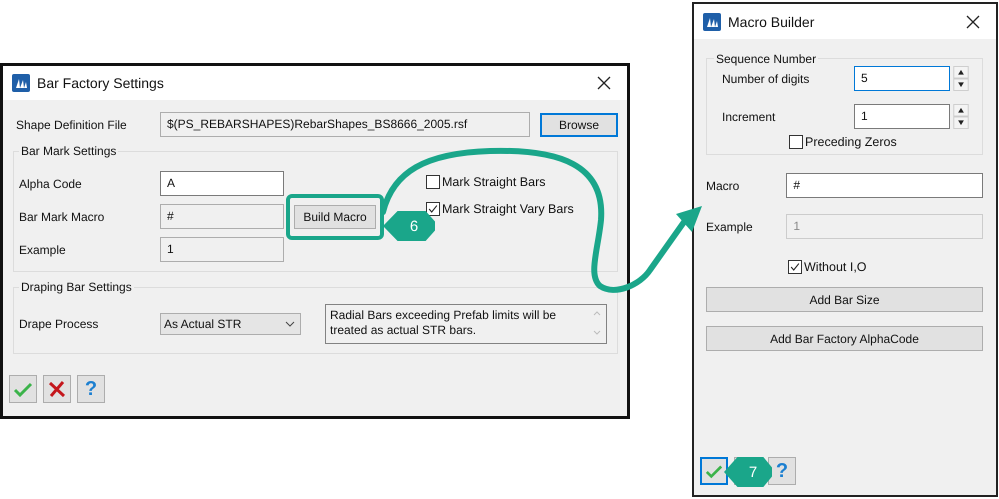 This screenshot has width=999, height=499. Describe the element at coordinates (100, 83) in the screenshot. I see `window-title: Bar Factory Settings` at that location.